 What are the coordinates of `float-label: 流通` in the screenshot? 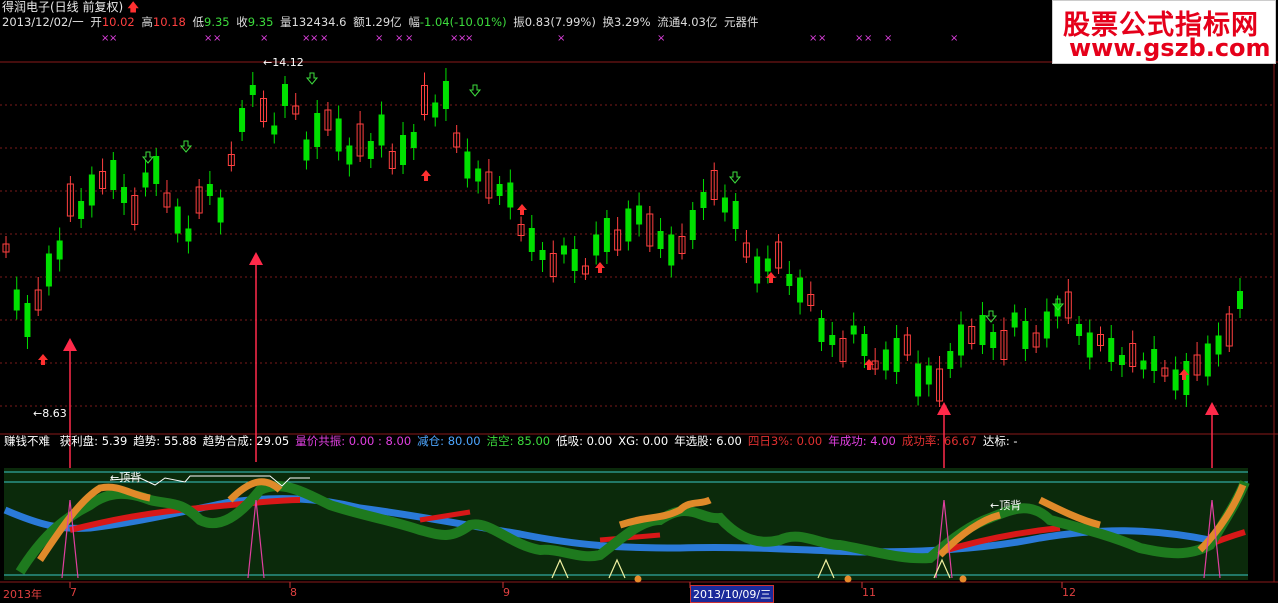 It's located at (669, 22).